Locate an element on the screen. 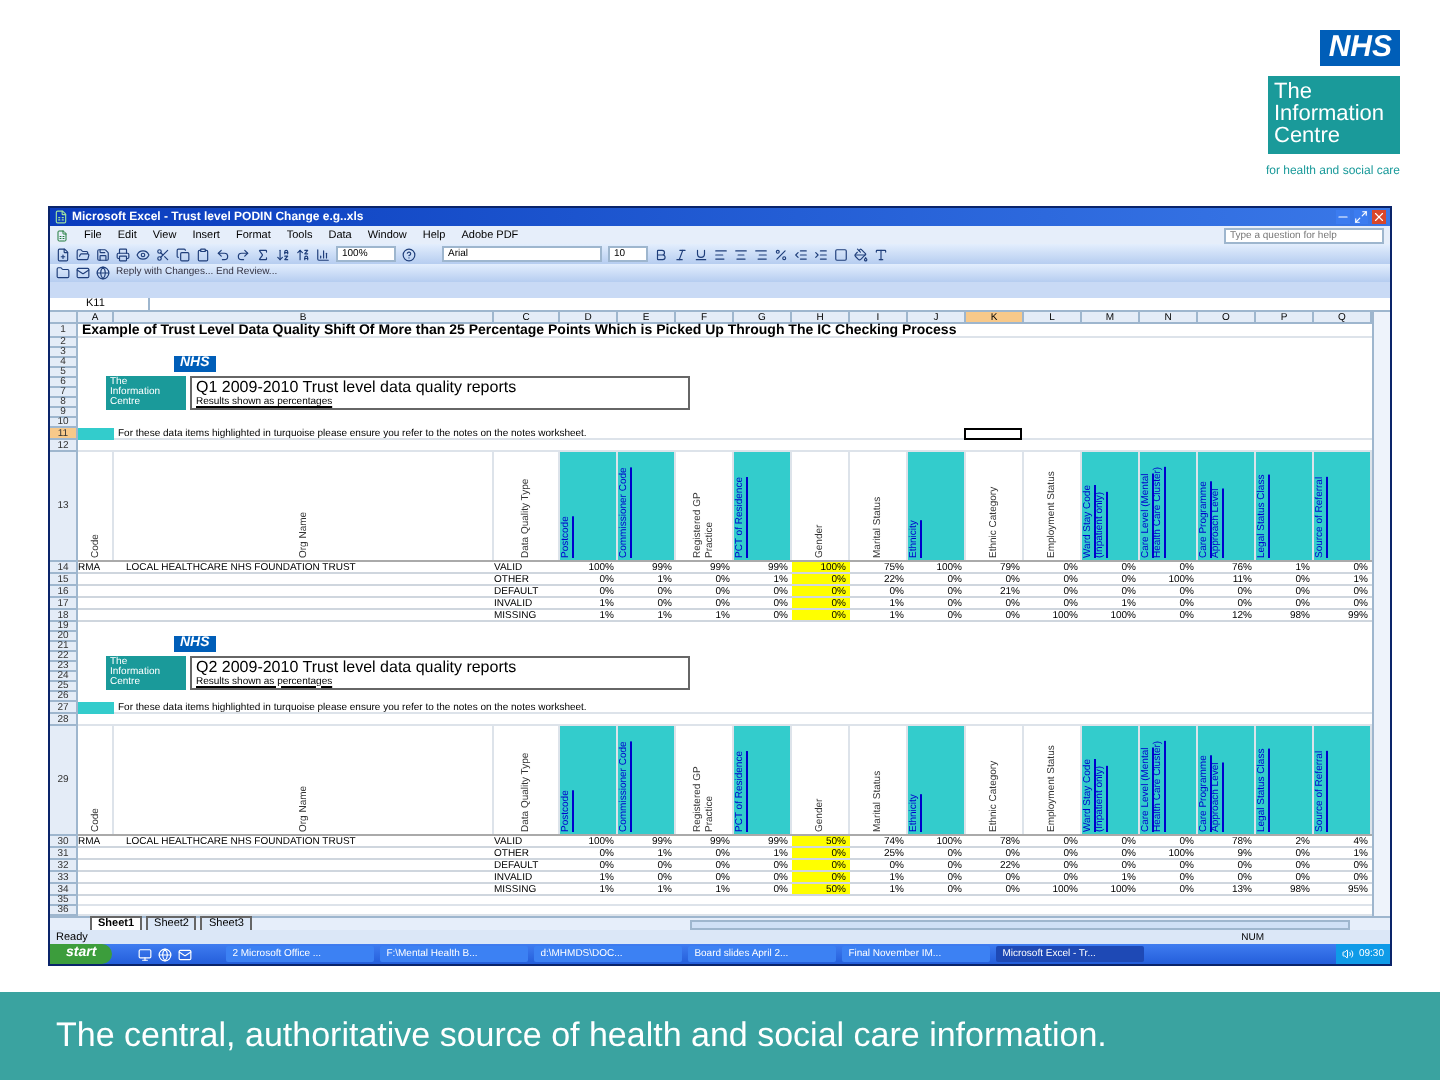  browser-icon is located at coordinates (165, 954).